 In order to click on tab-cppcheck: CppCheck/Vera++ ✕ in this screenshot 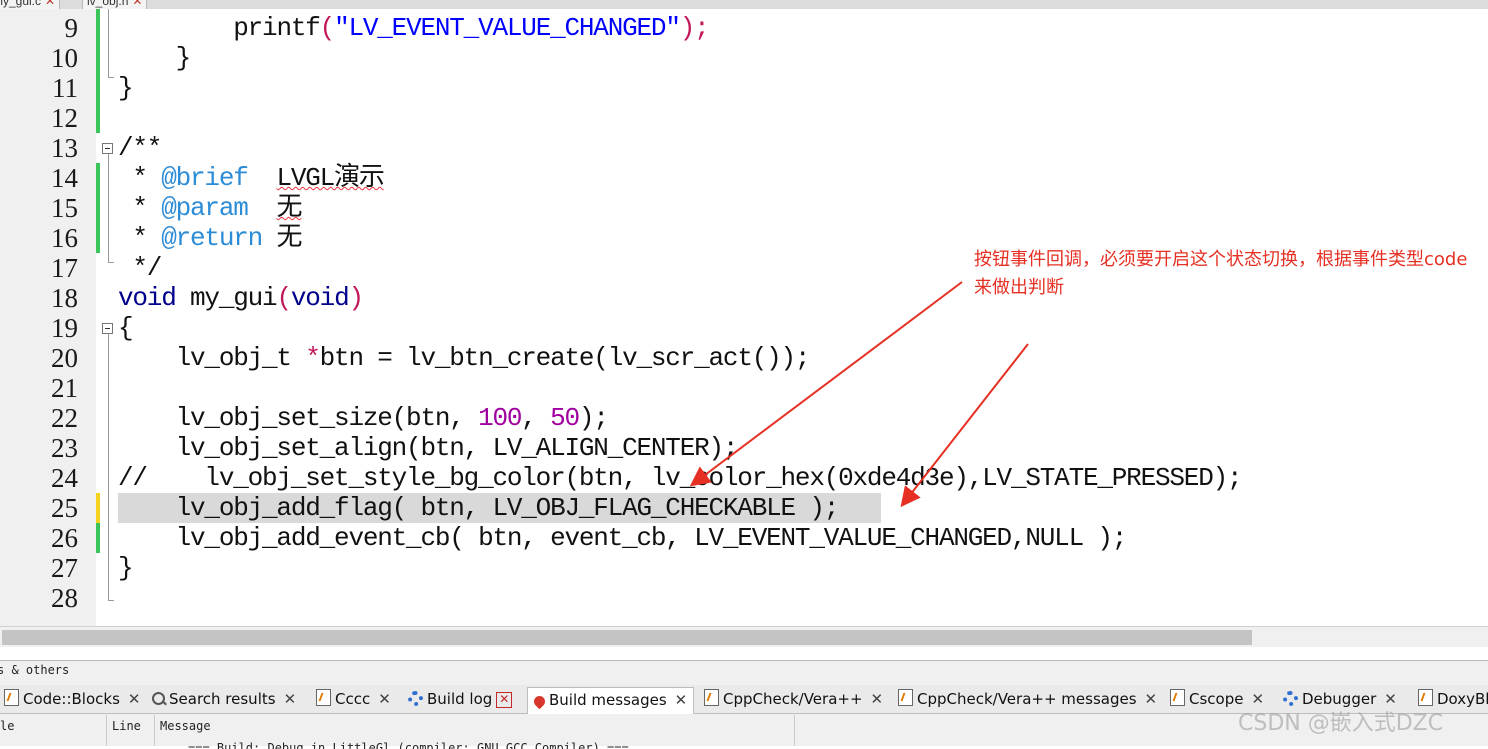, I will do `click(793, 700)`.